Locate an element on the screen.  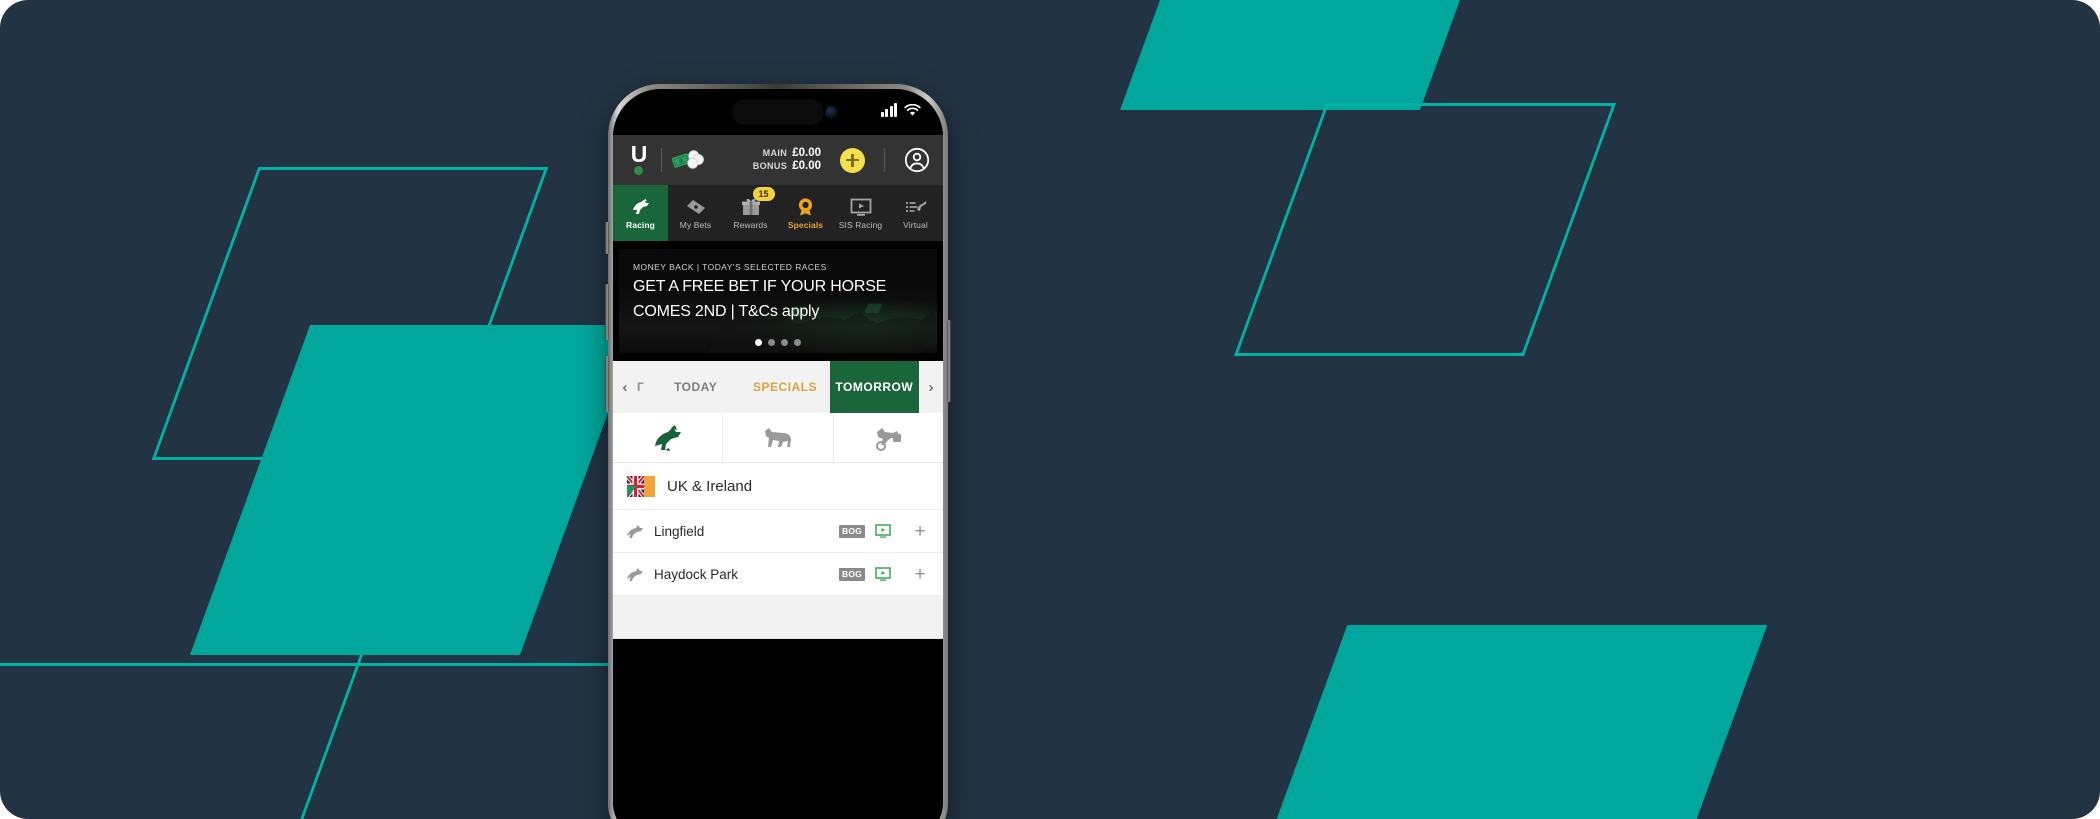
bonus-balance-label: BONUS is located at coordinates (770, 166).